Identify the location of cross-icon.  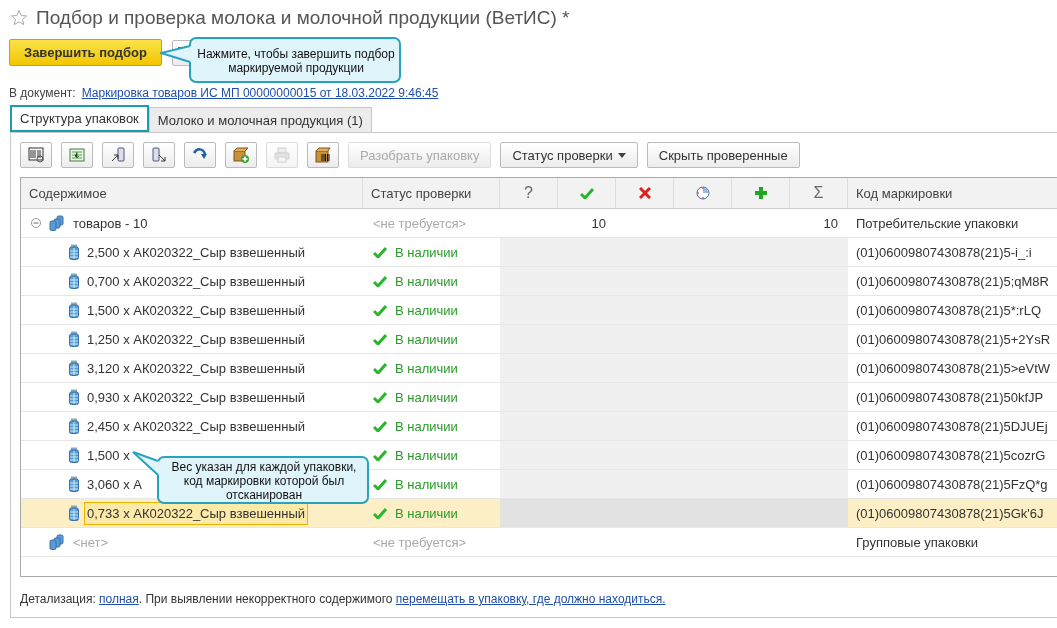
(644, 193).